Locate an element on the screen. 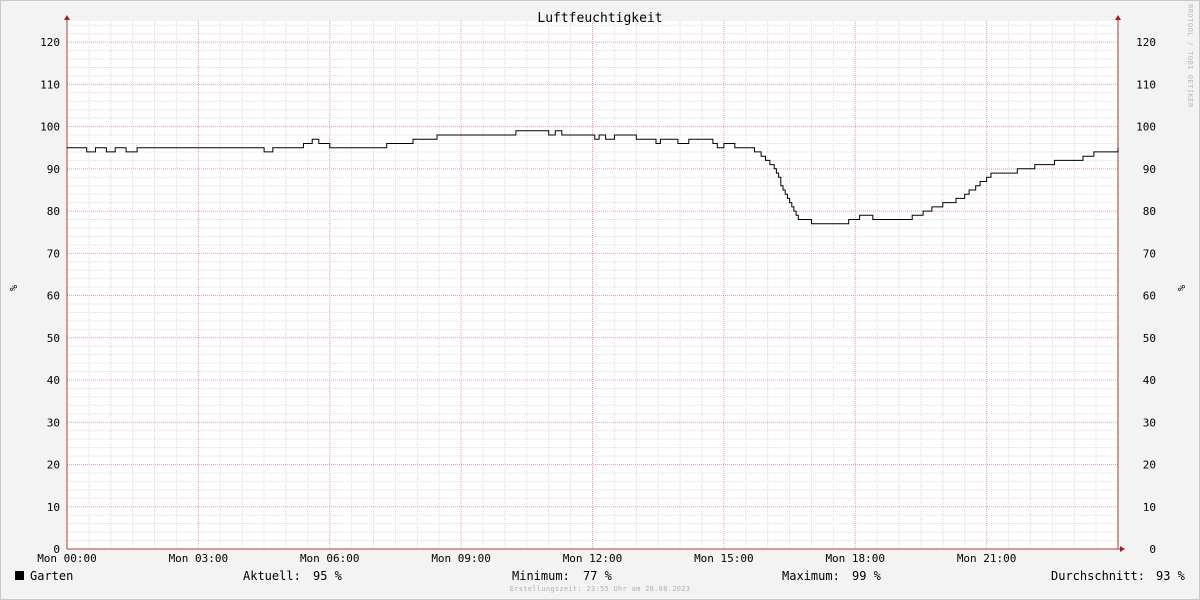 The image size is (1200, 600). y-tick-label-right: 20 is located at coordinates (1149, 465).